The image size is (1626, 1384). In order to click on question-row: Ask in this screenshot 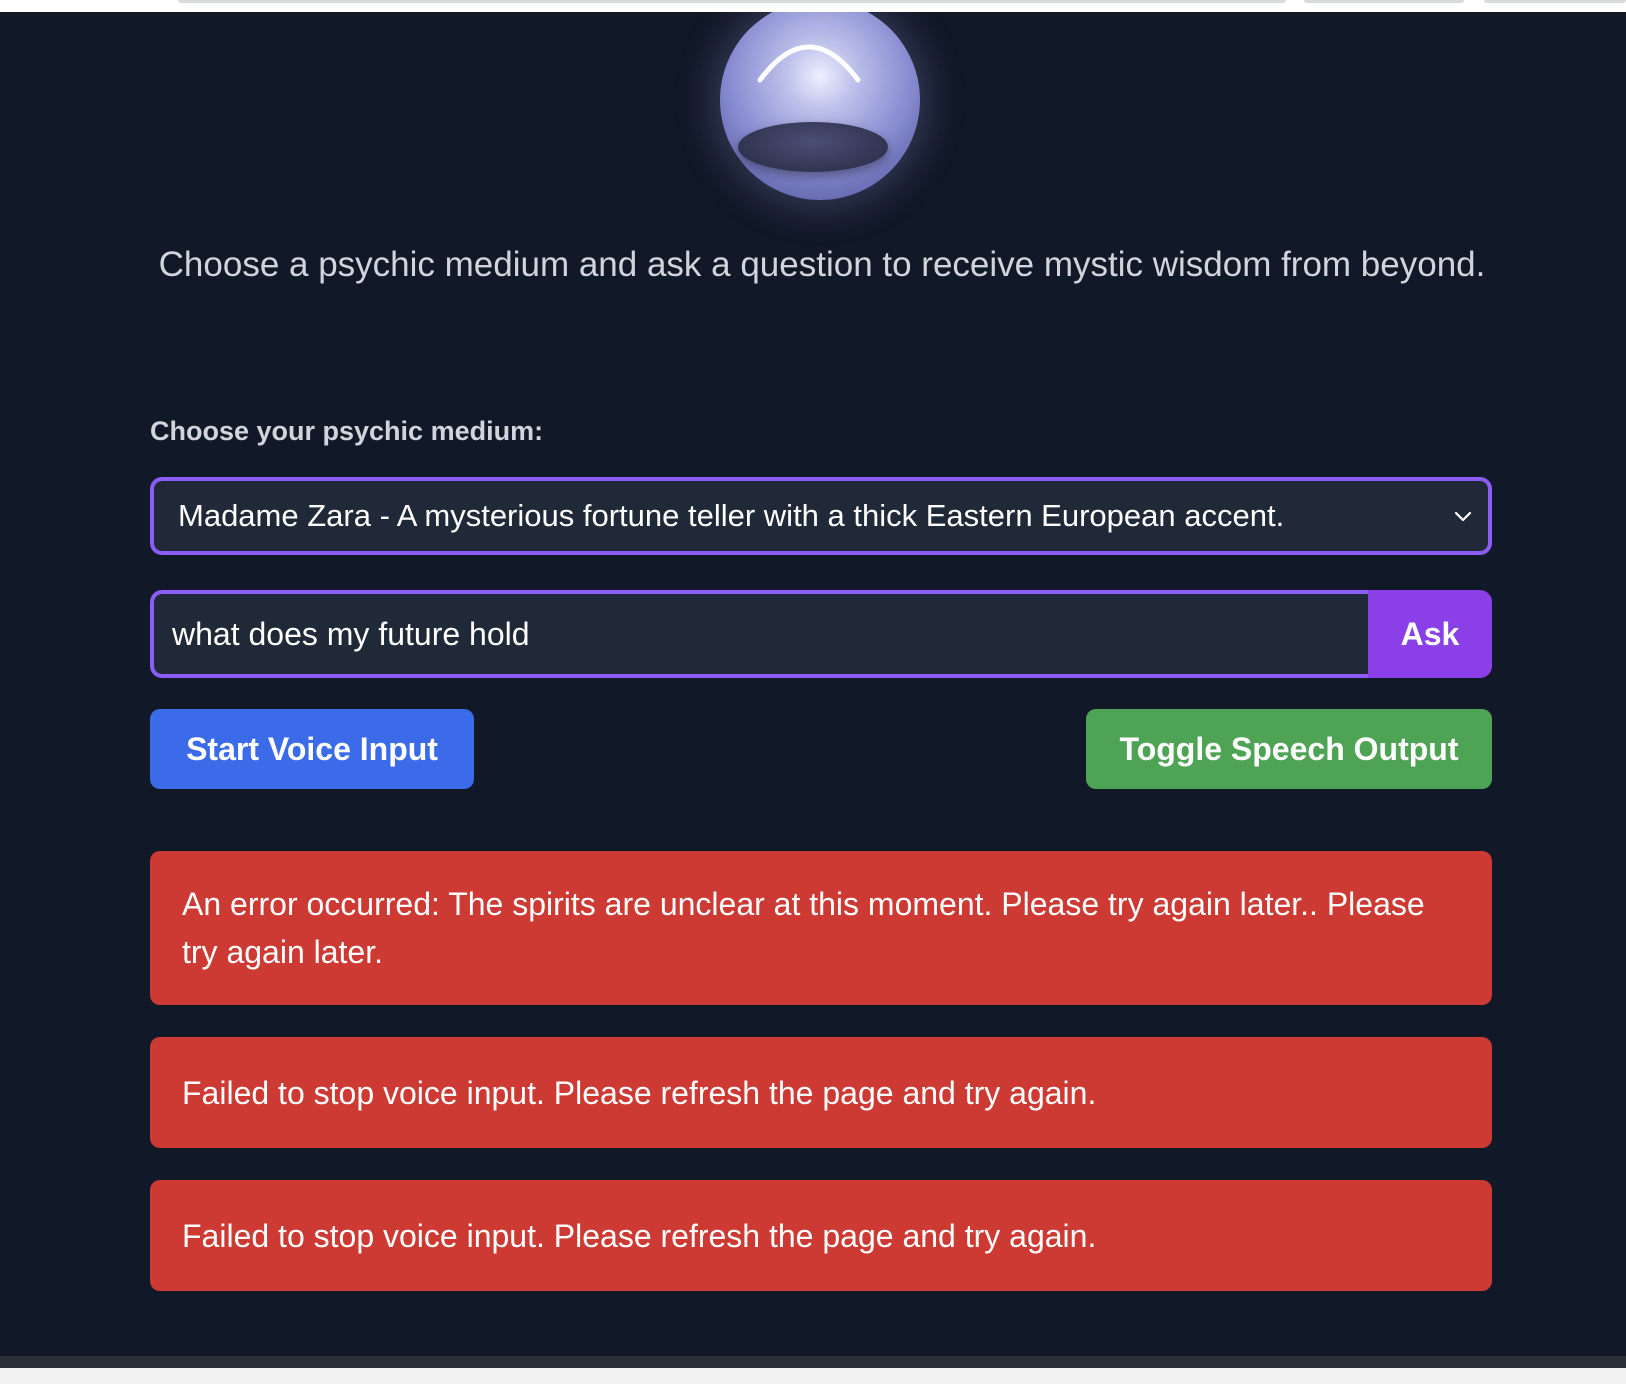, I will do `click(821, 634)`.